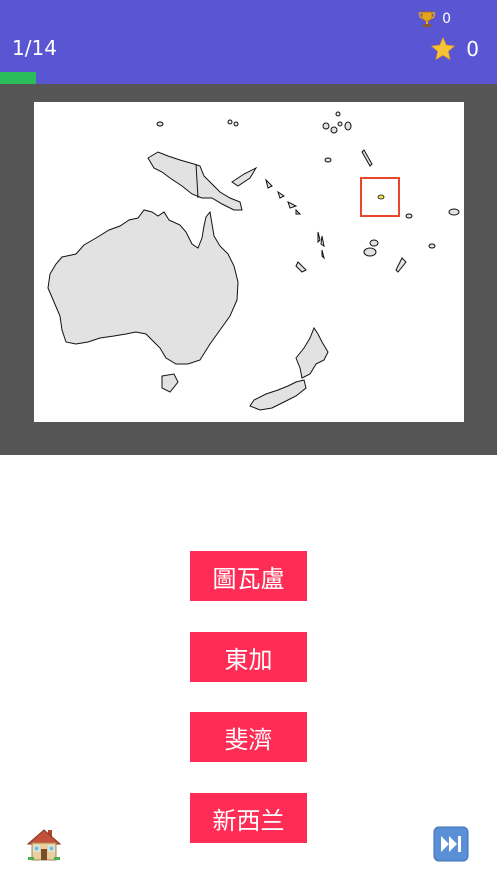  Describe the element at coordinates (427, 19) in the screenshot. I see `trophy-icon` at that location.